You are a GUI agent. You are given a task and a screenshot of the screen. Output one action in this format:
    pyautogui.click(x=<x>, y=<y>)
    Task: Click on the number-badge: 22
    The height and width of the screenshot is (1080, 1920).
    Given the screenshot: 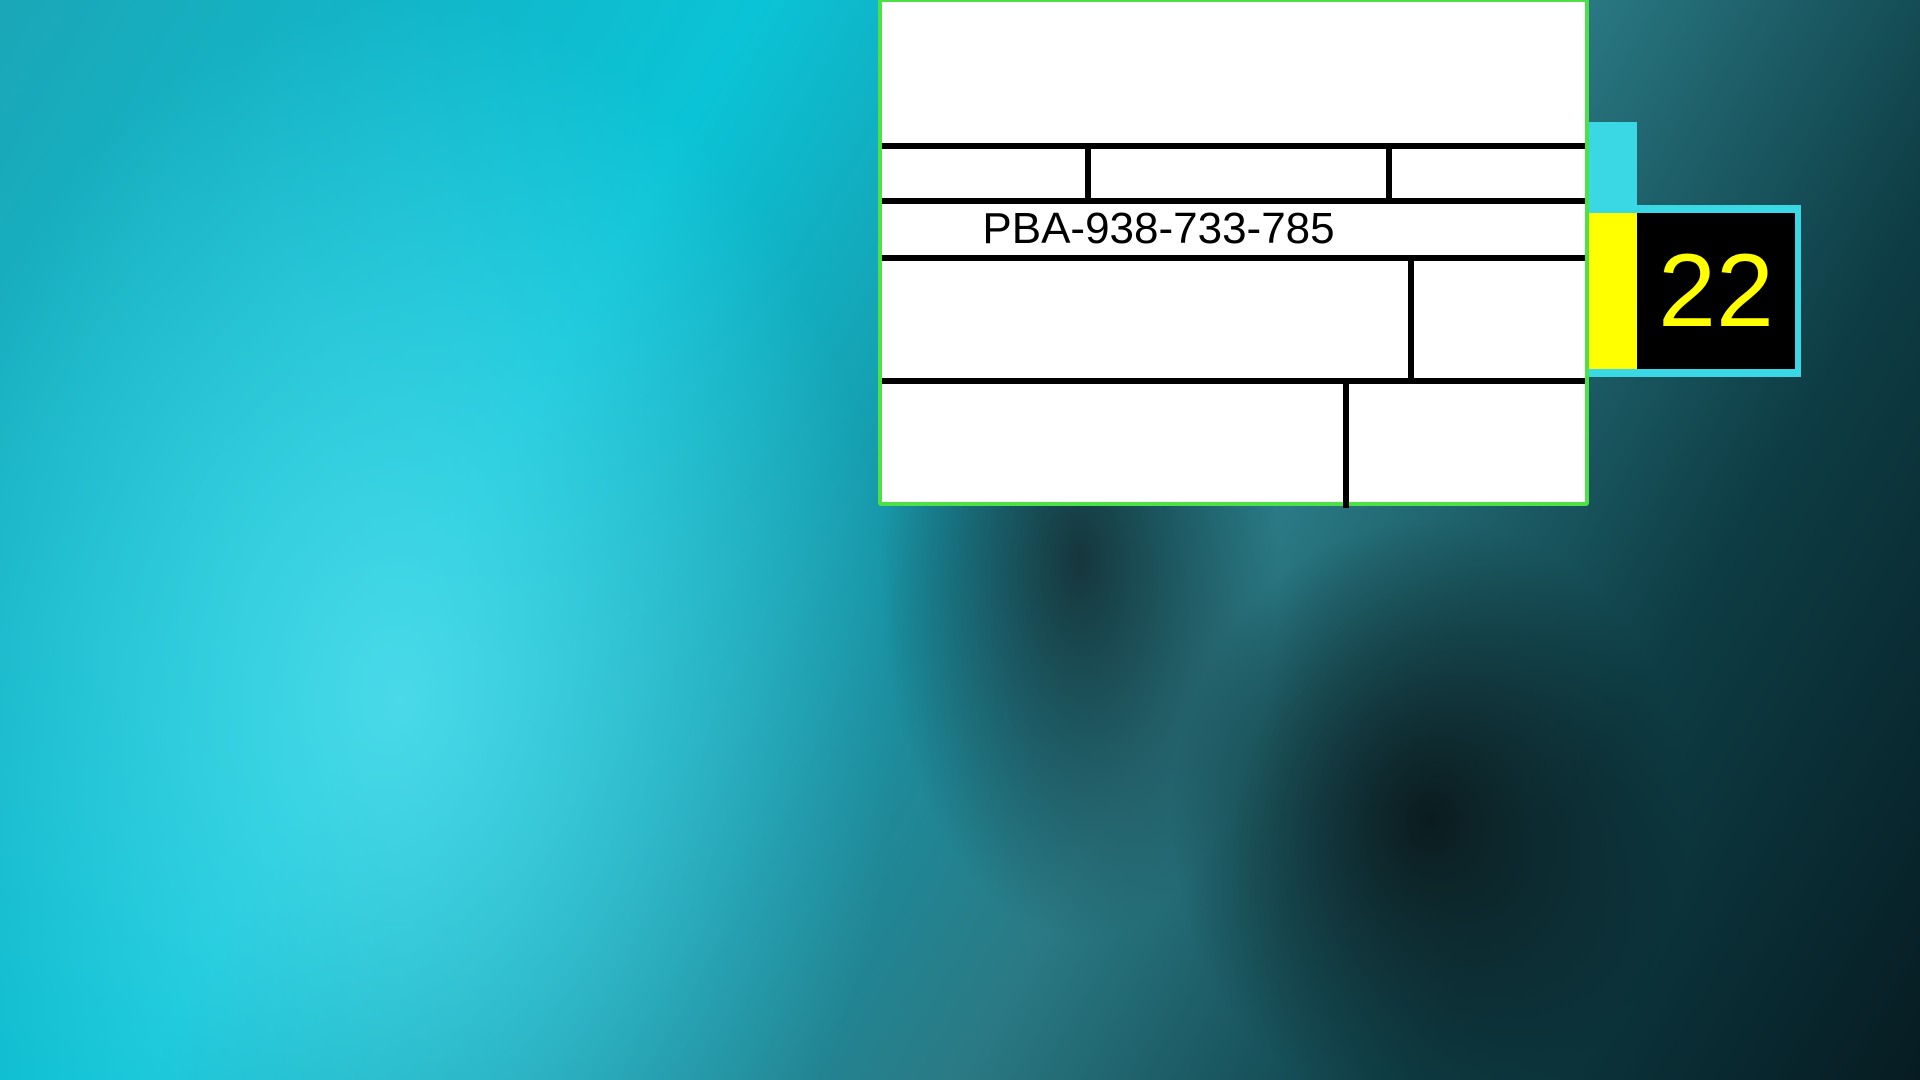 What is the action you would take?
    pyautogui.click(x=1695, y=291)
    